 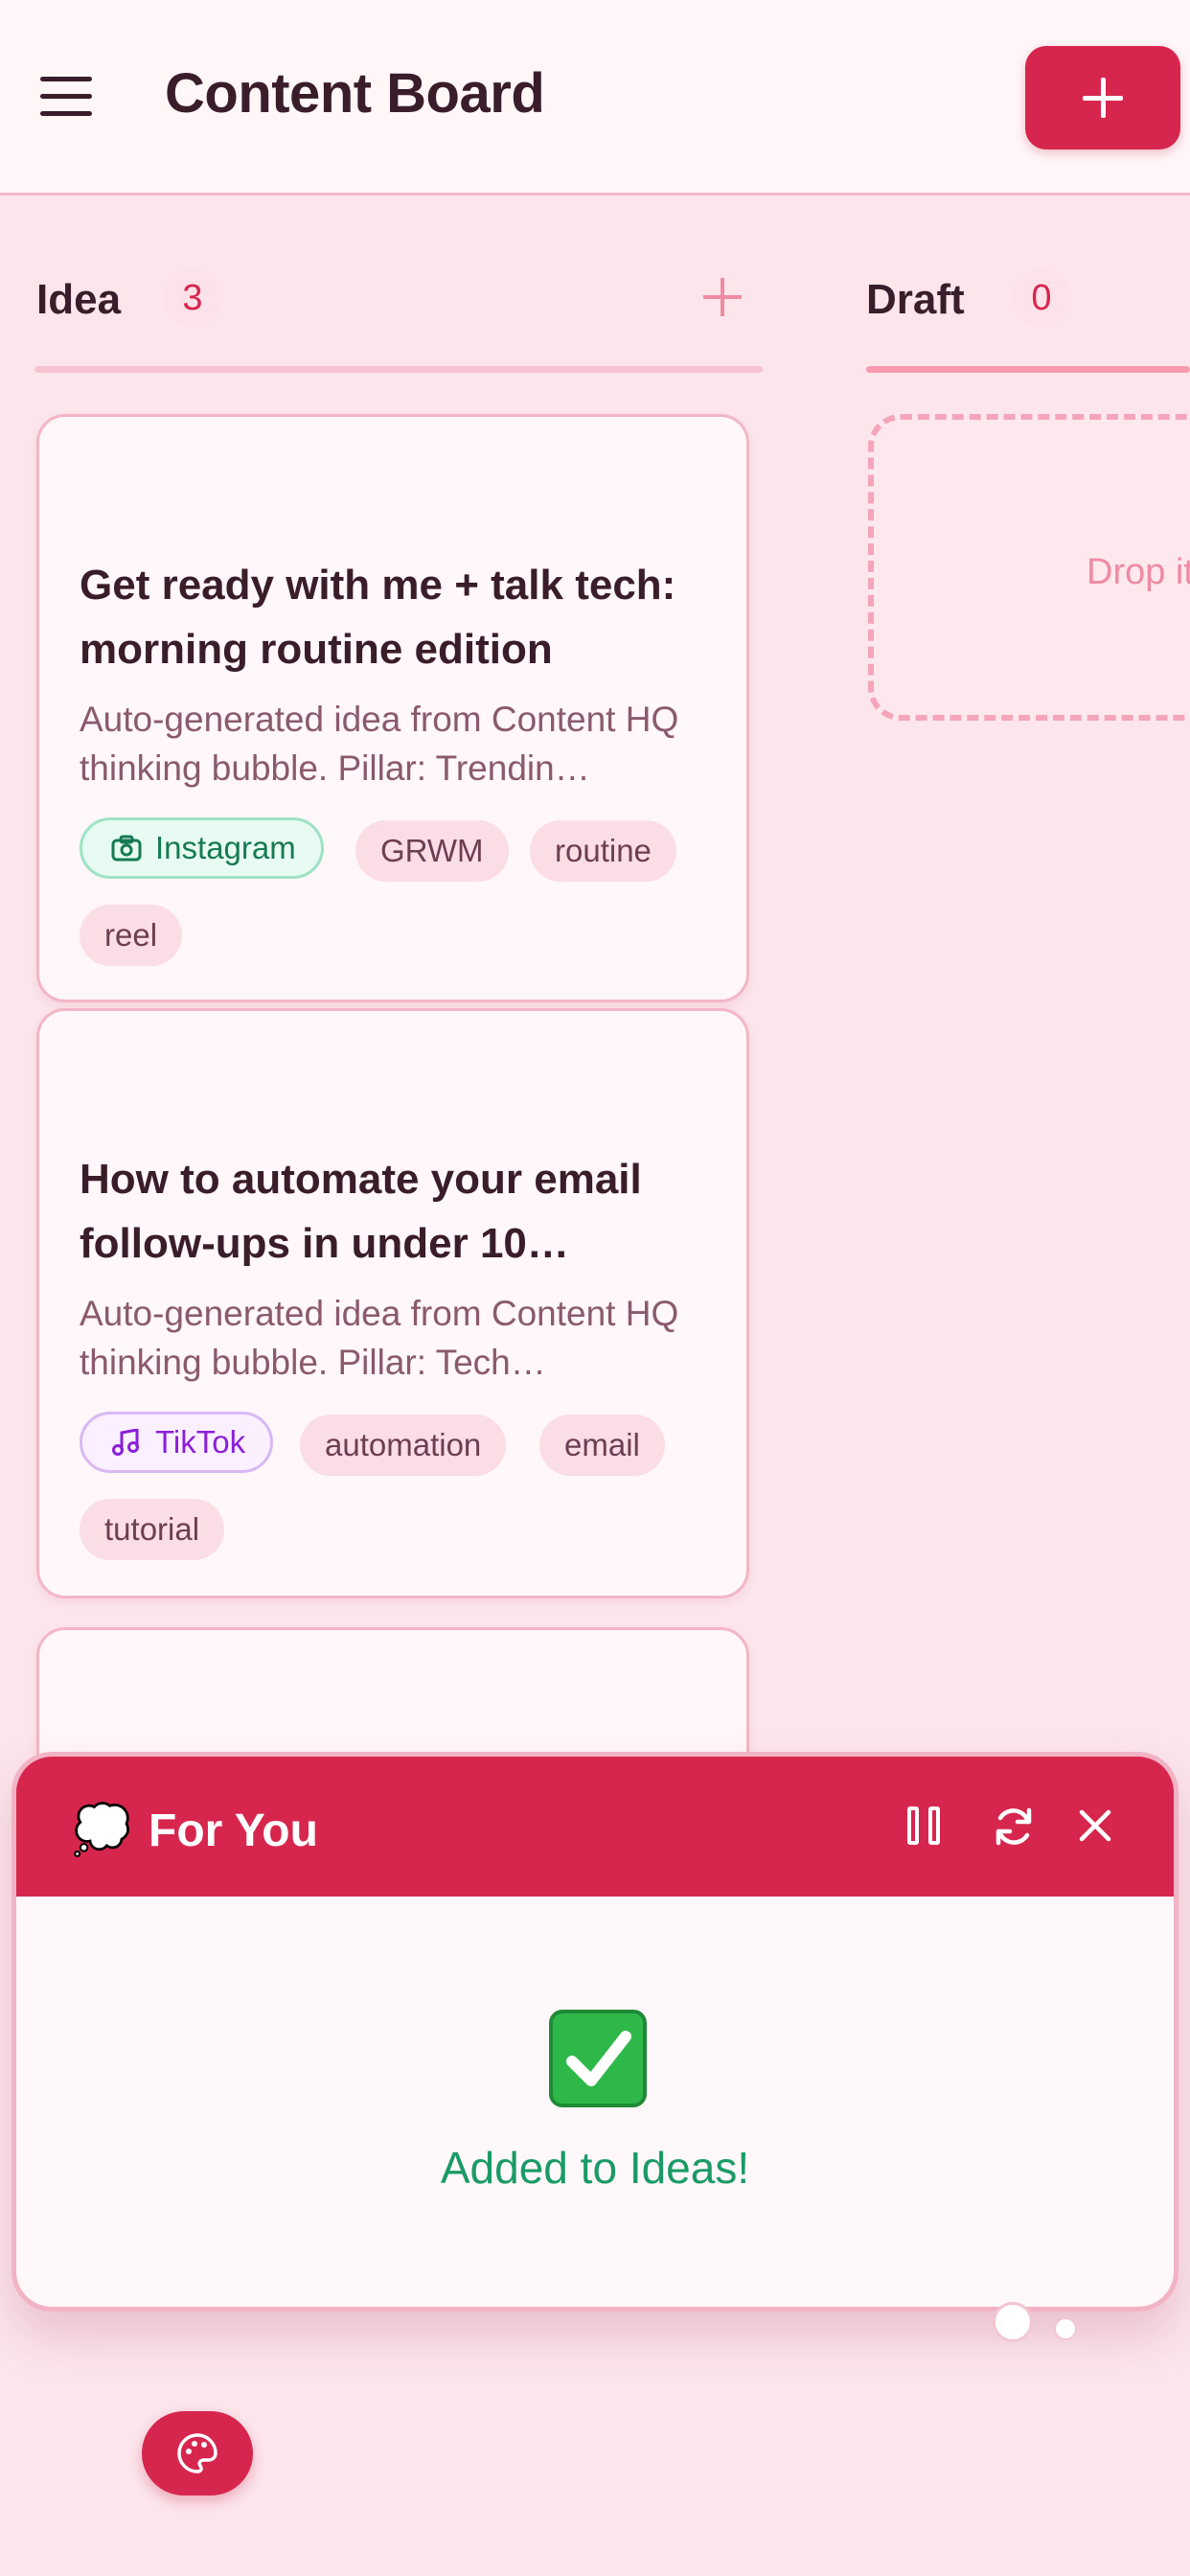 What do you see at coordinates (67, 96) in the screenshot?
I see `menu-icon` at bounding box center [67, 96].